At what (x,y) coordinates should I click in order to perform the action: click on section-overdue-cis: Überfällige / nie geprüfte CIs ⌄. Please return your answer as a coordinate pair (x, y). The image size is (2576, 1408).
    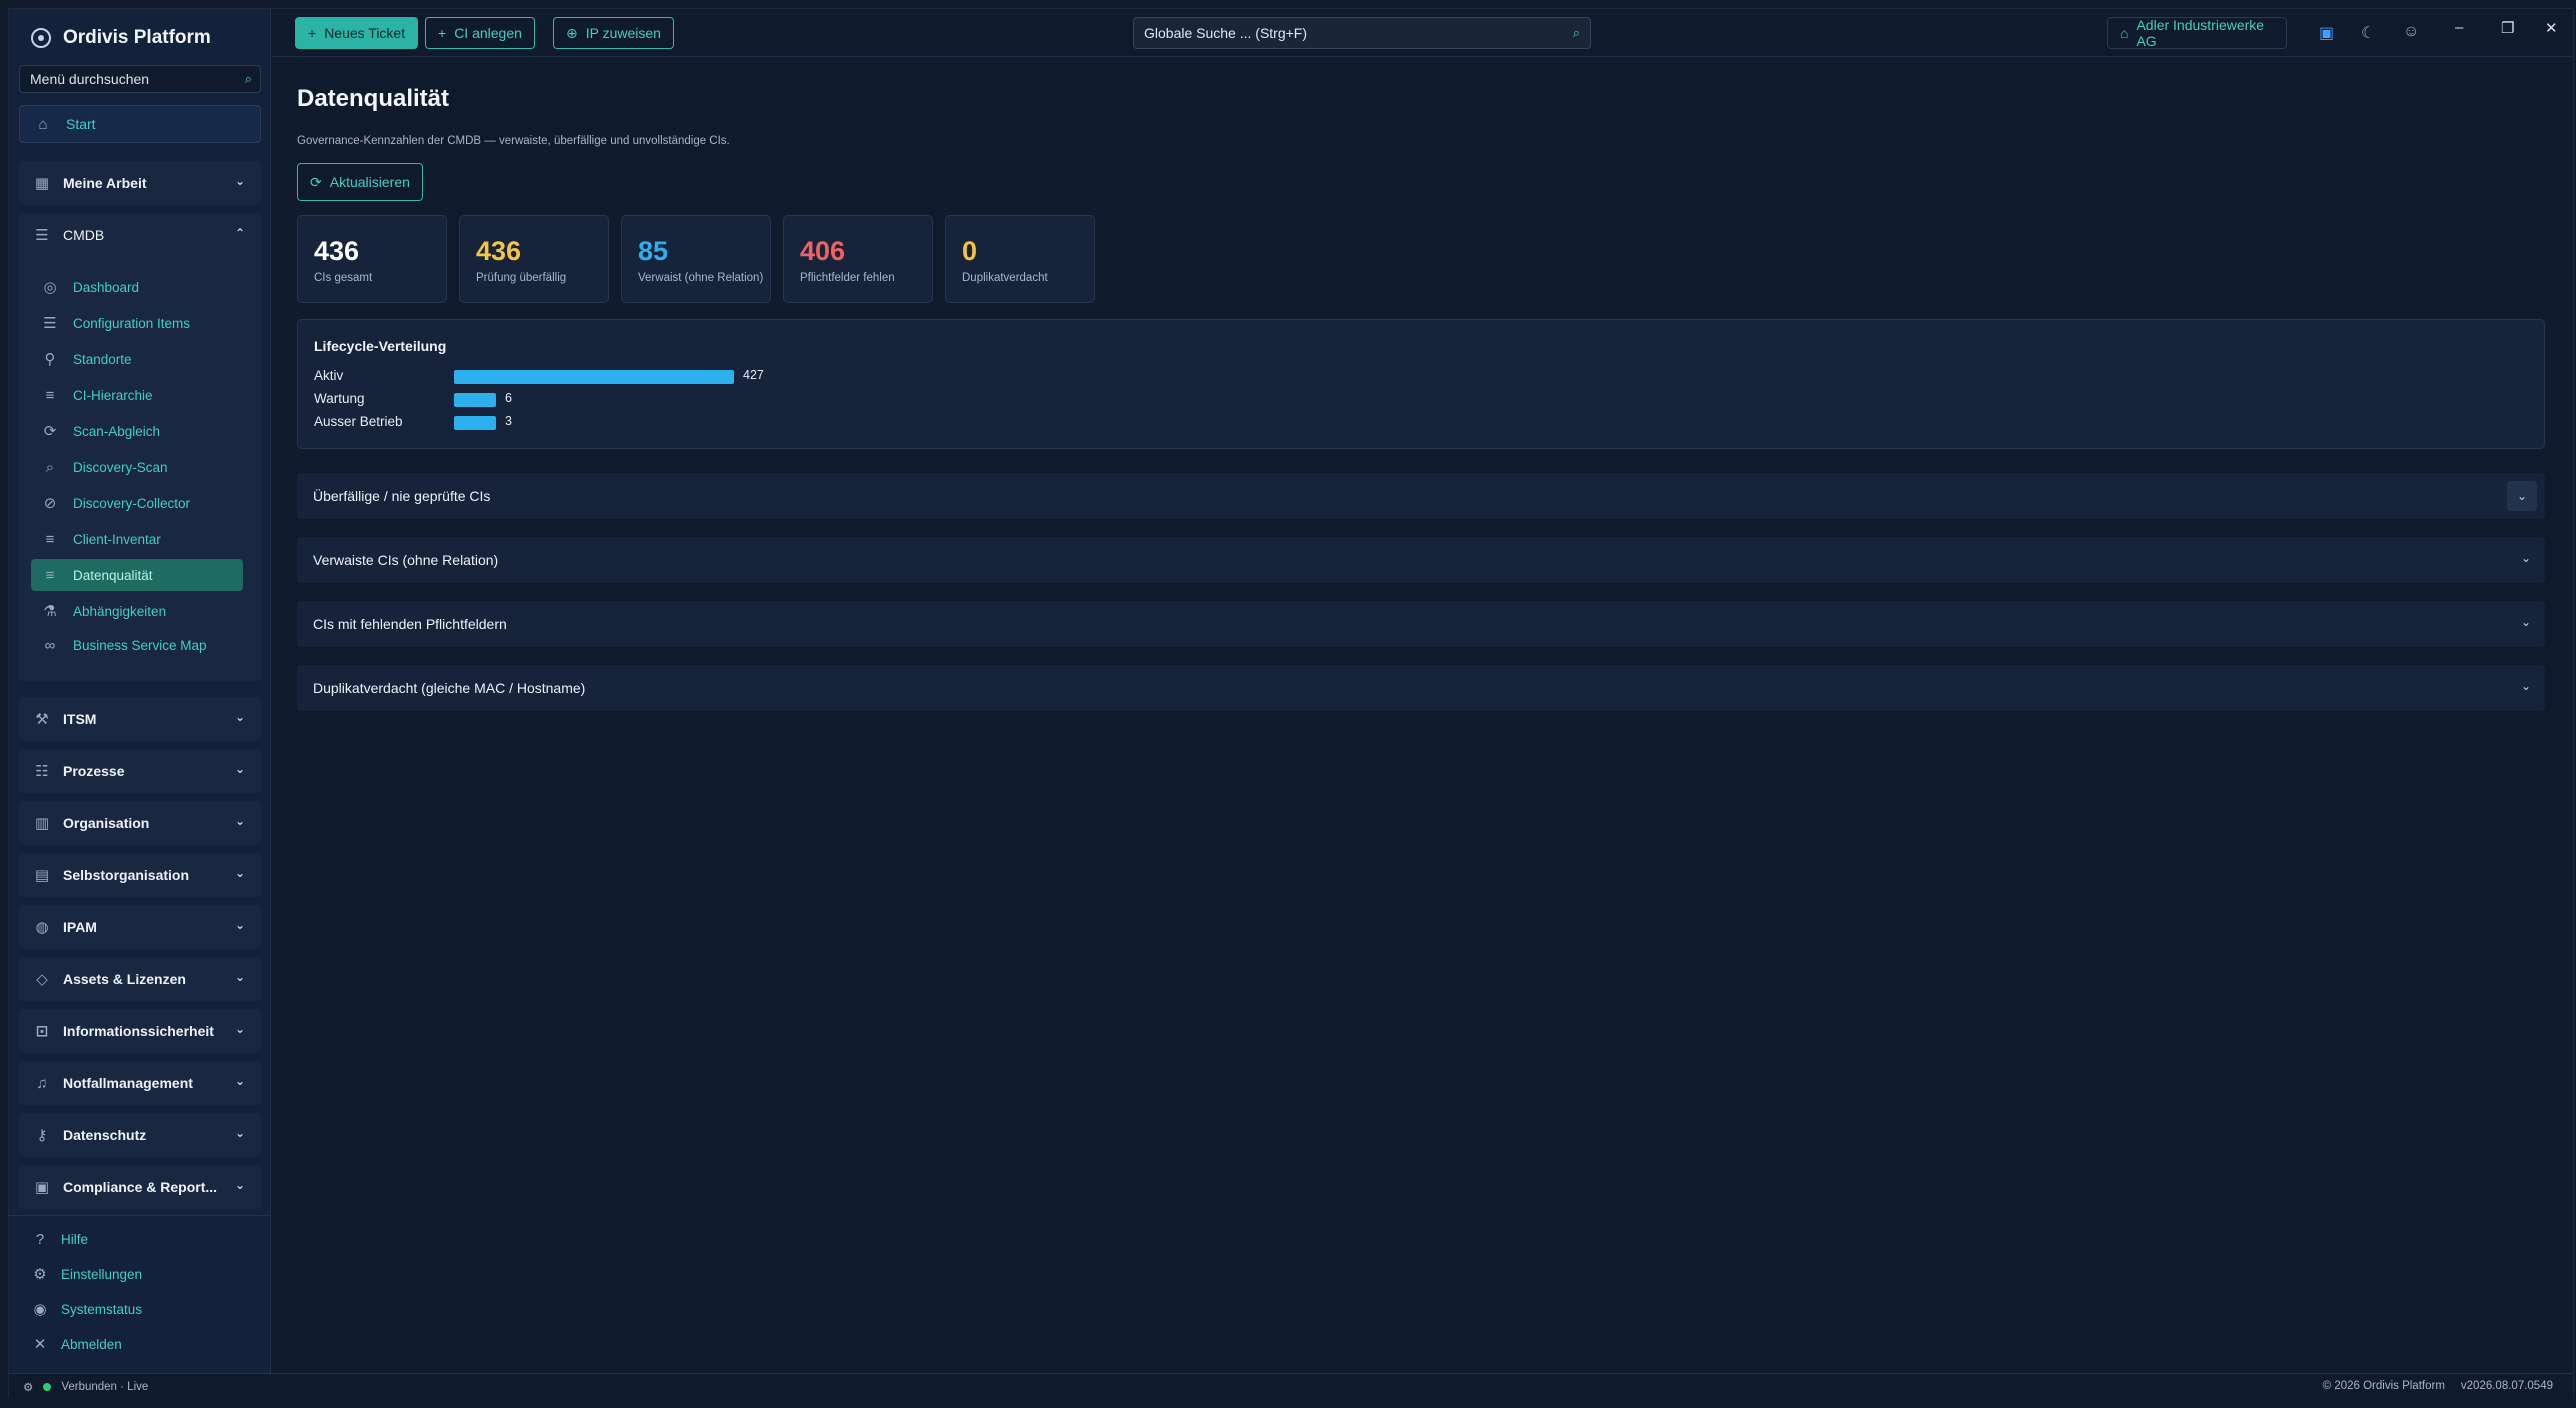
    Looking at the image, I should click on (1421, 496).